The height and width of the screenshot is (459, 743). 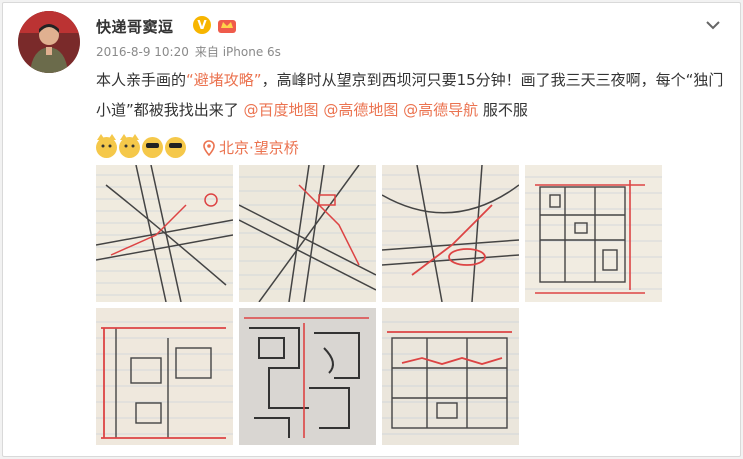 I want to click on location-label: 北京·望京桥, so click(x=259, y=148).